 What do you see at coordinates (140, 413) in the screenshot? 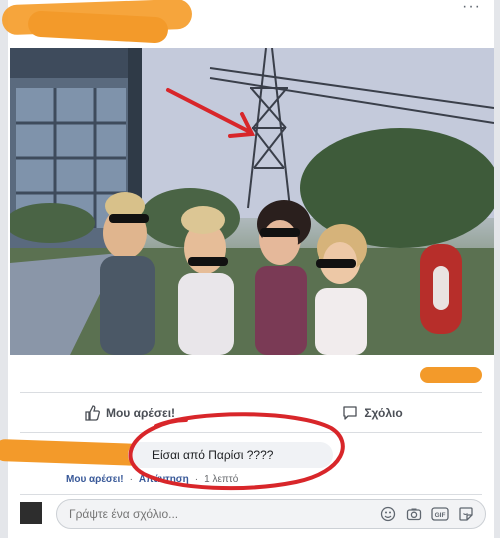
I see `like-button-label: Μου αρέσει!` at bounding box center [140, 413].